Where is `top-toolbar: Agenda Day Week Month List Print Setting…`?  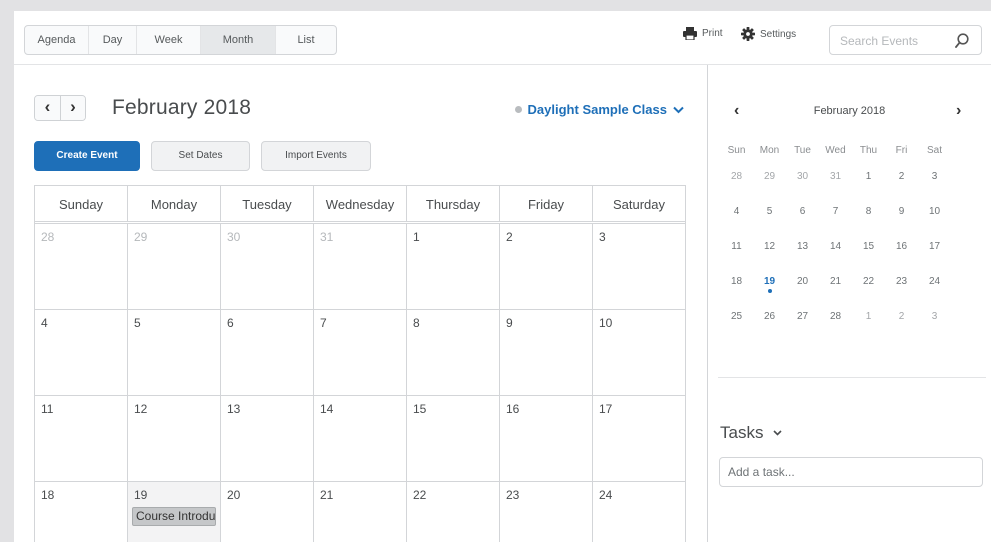
top-toolbar: Agenda Day Week Month List Print Setting… is located at coordinates (502, 38).